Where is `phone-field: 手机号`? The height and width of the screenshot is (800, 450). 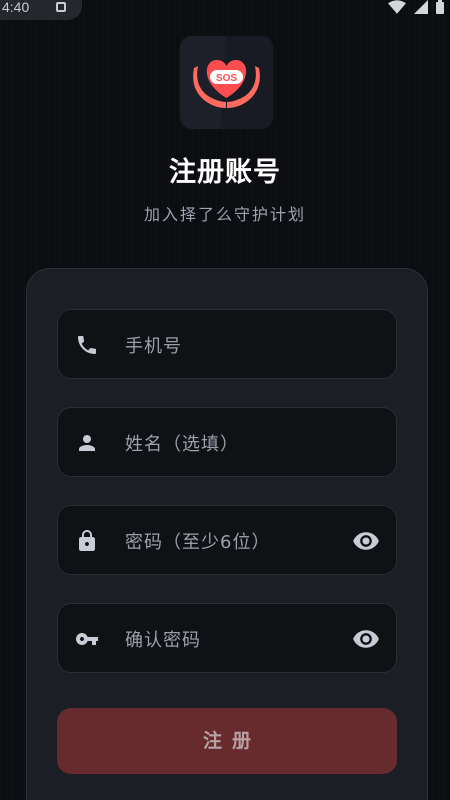
phone-field: 手机号 is located at coordinates (227, 344).